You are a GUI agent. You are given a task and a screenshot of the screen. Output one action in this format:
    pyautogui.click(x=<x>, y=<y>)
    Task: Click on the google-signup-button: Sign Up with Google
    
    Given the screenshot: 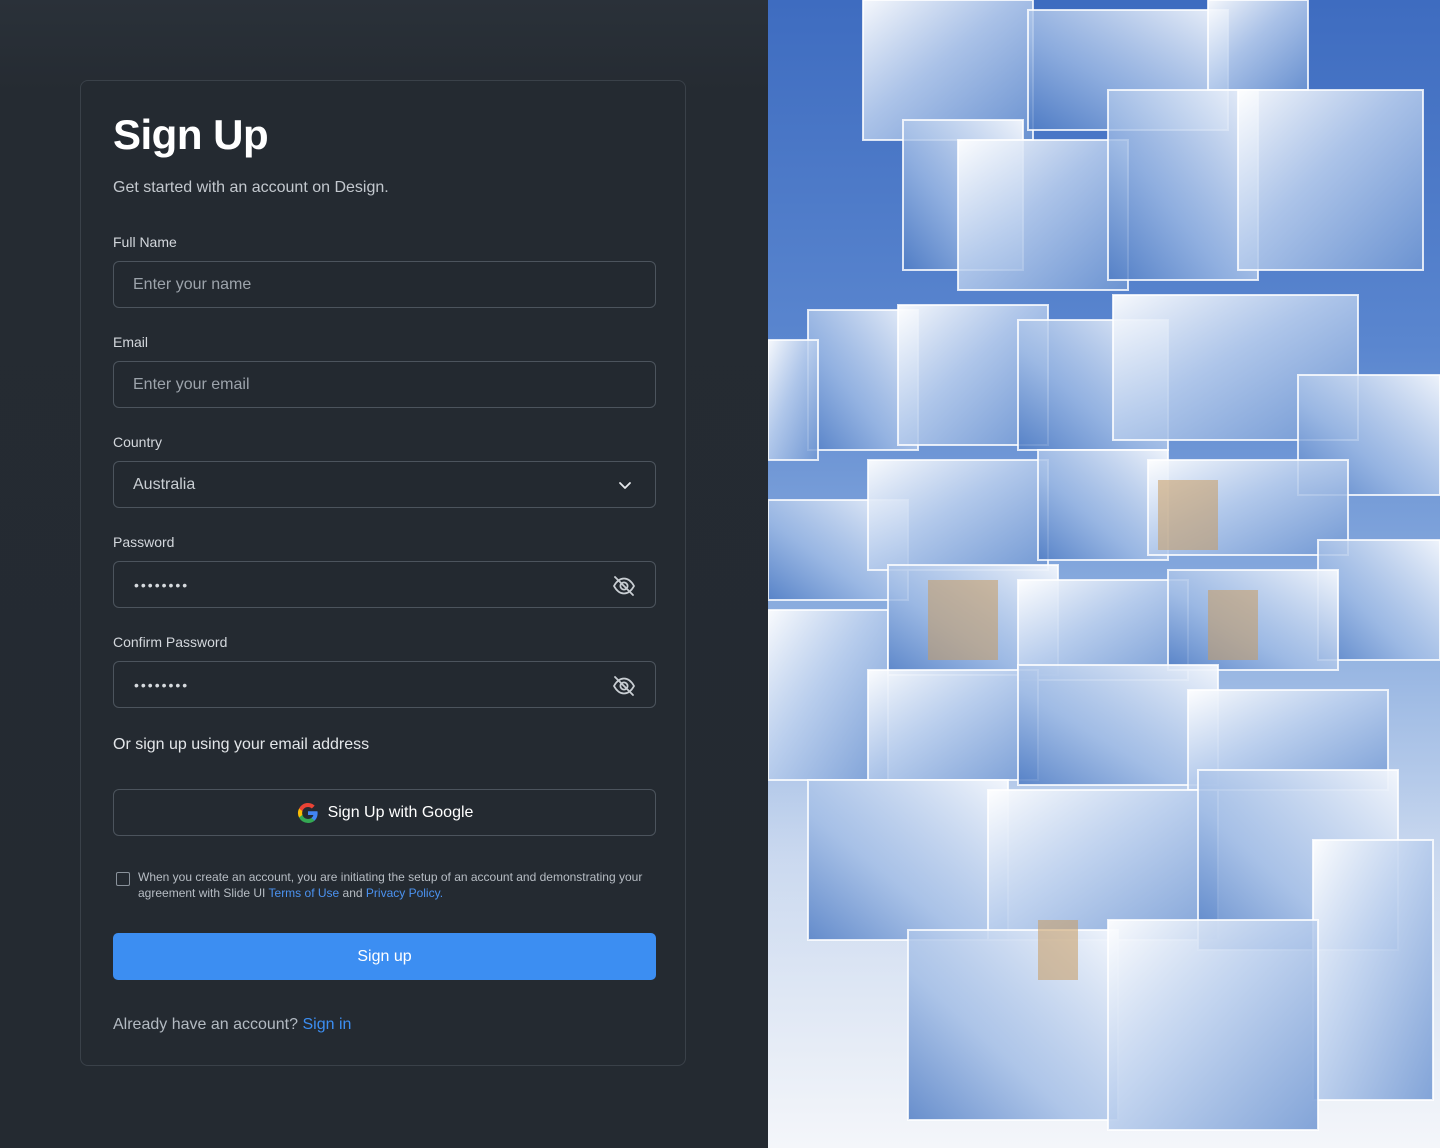 What is the action you would take?
    pyautogui.click(x=384, y=812)
    